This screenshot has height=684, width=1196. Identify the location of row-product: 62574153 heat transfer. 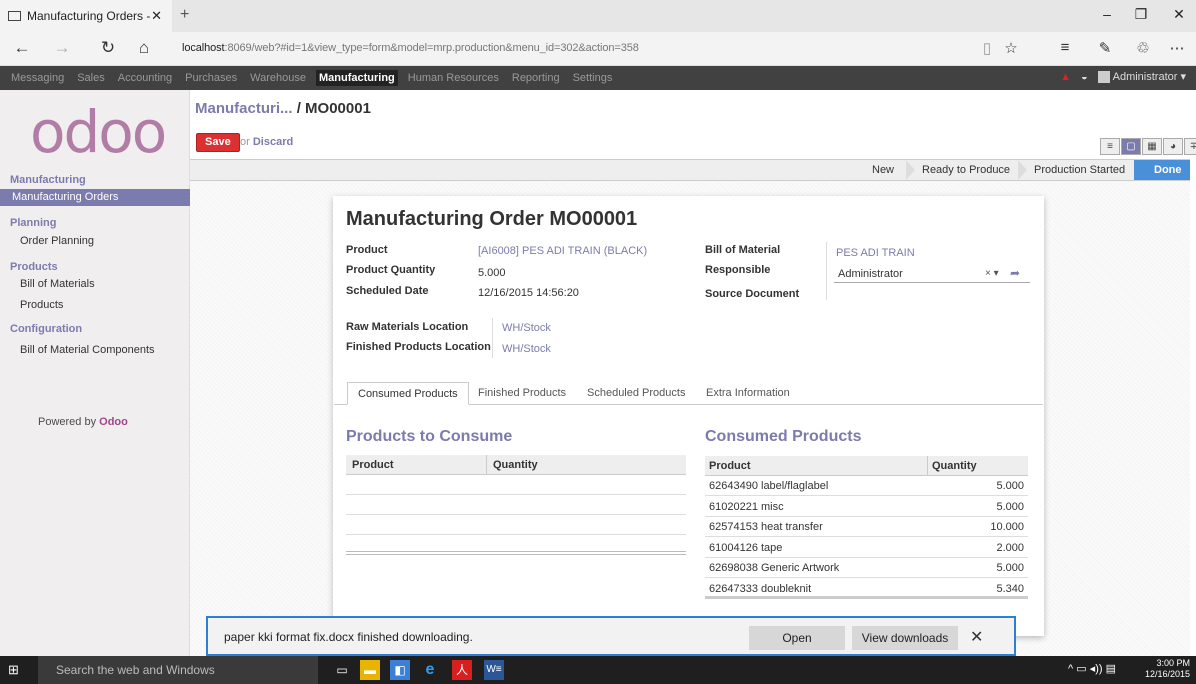
(766, 527).